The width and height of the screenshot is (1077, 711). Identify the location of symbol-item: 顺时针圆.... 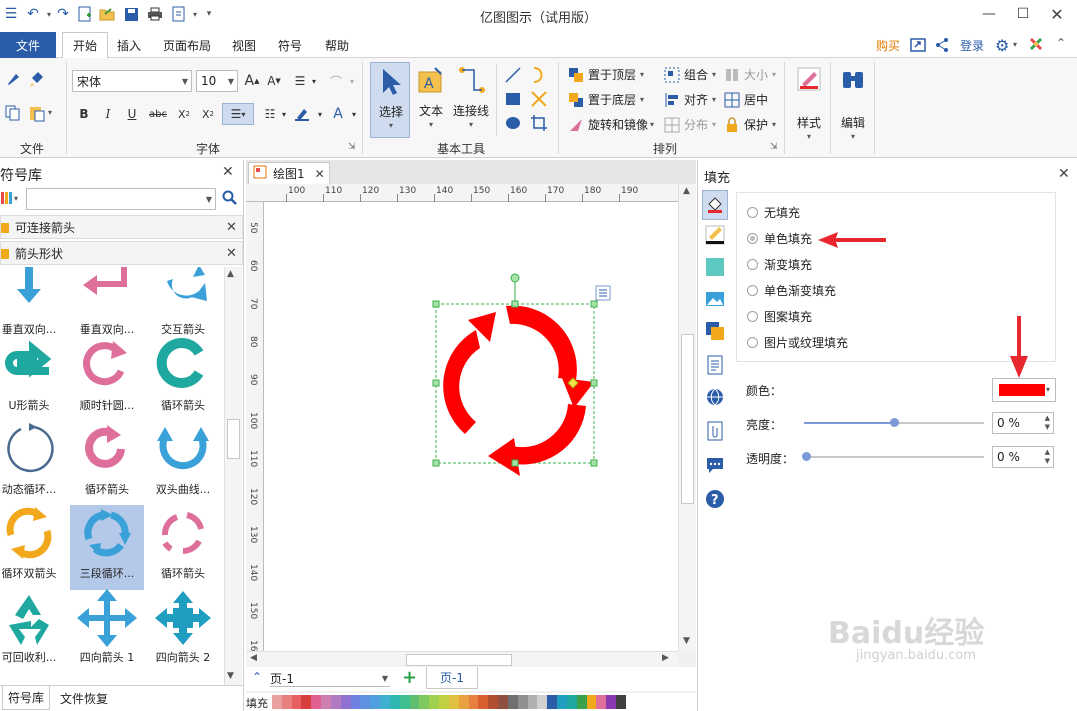
(107, 379).